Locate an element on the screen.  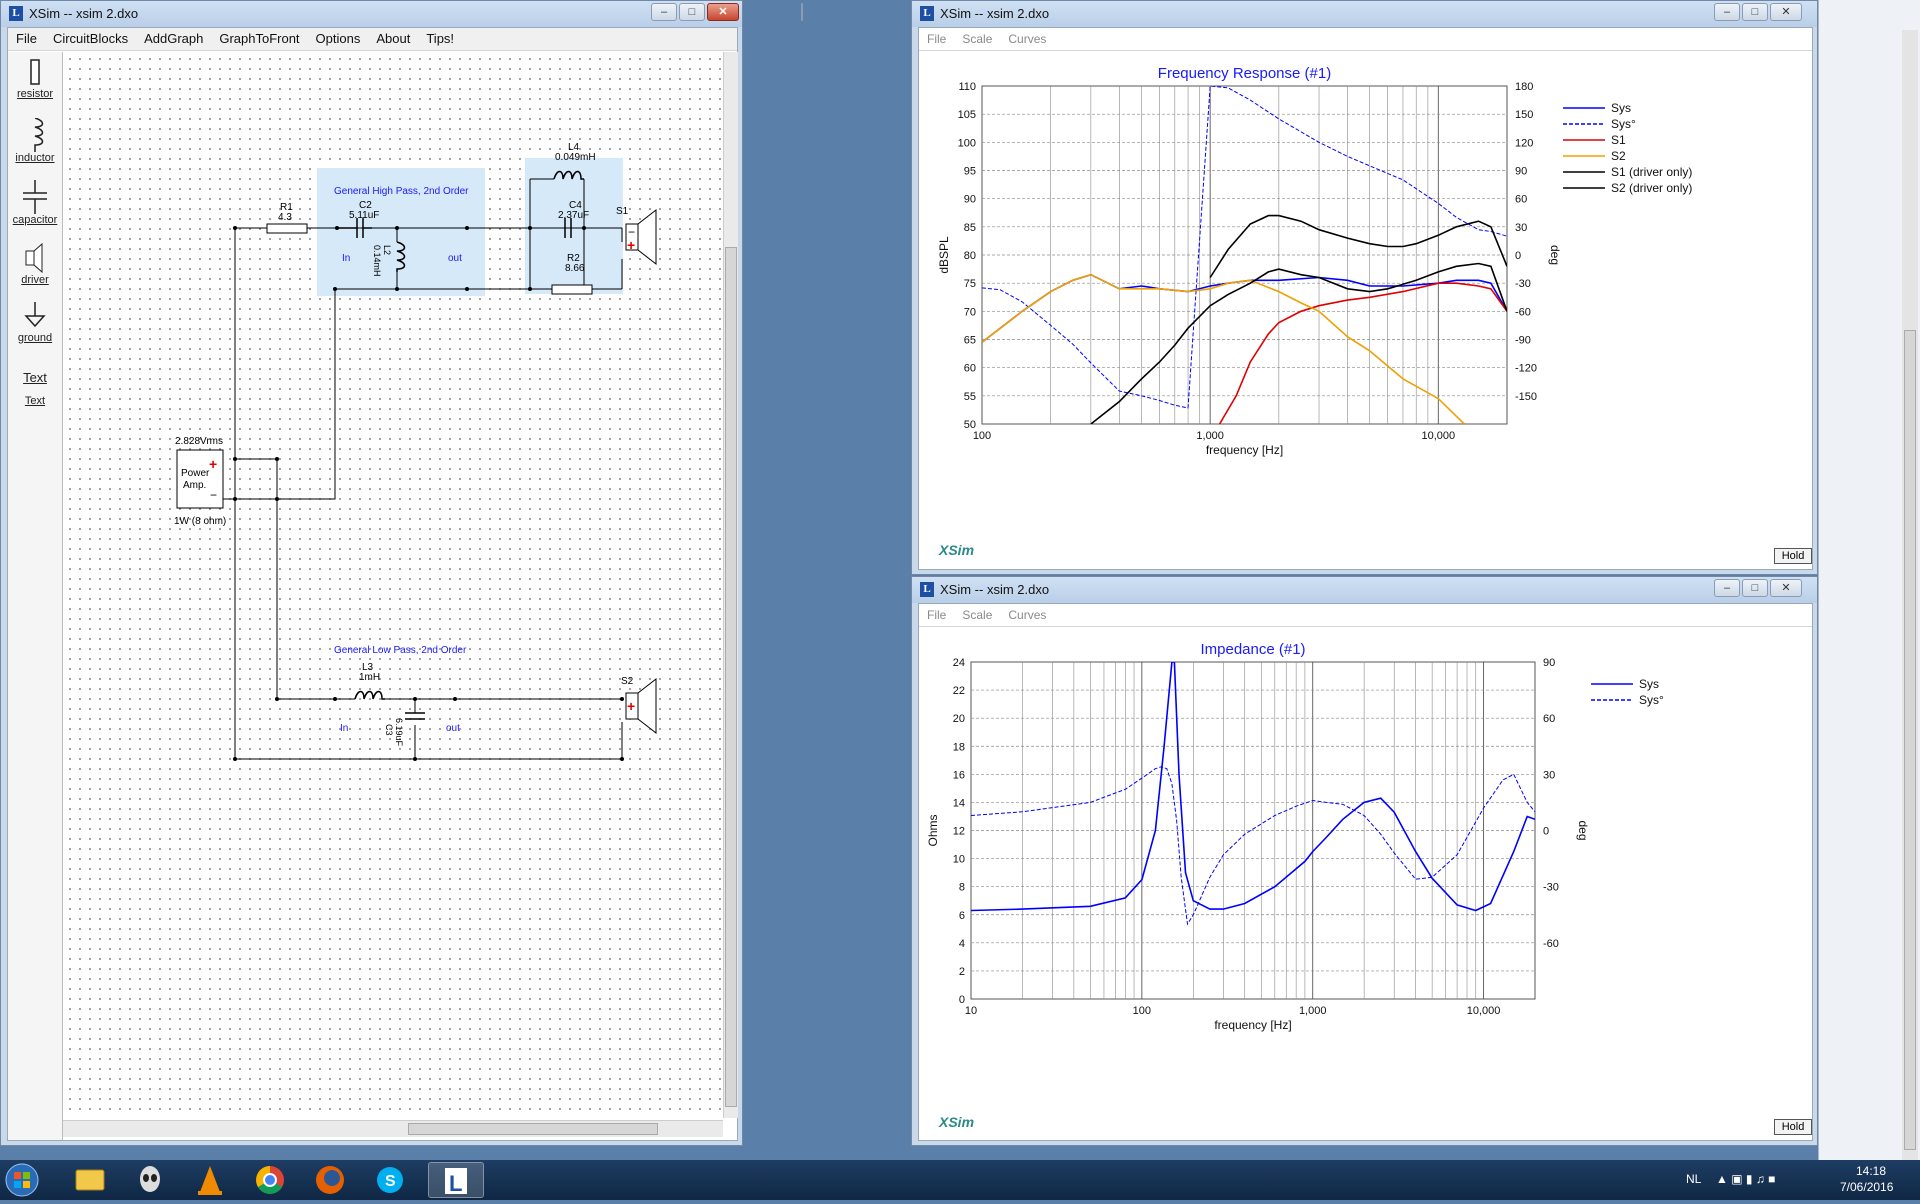
tool-capacitor: capacitor is located at coordinates (35, 204).